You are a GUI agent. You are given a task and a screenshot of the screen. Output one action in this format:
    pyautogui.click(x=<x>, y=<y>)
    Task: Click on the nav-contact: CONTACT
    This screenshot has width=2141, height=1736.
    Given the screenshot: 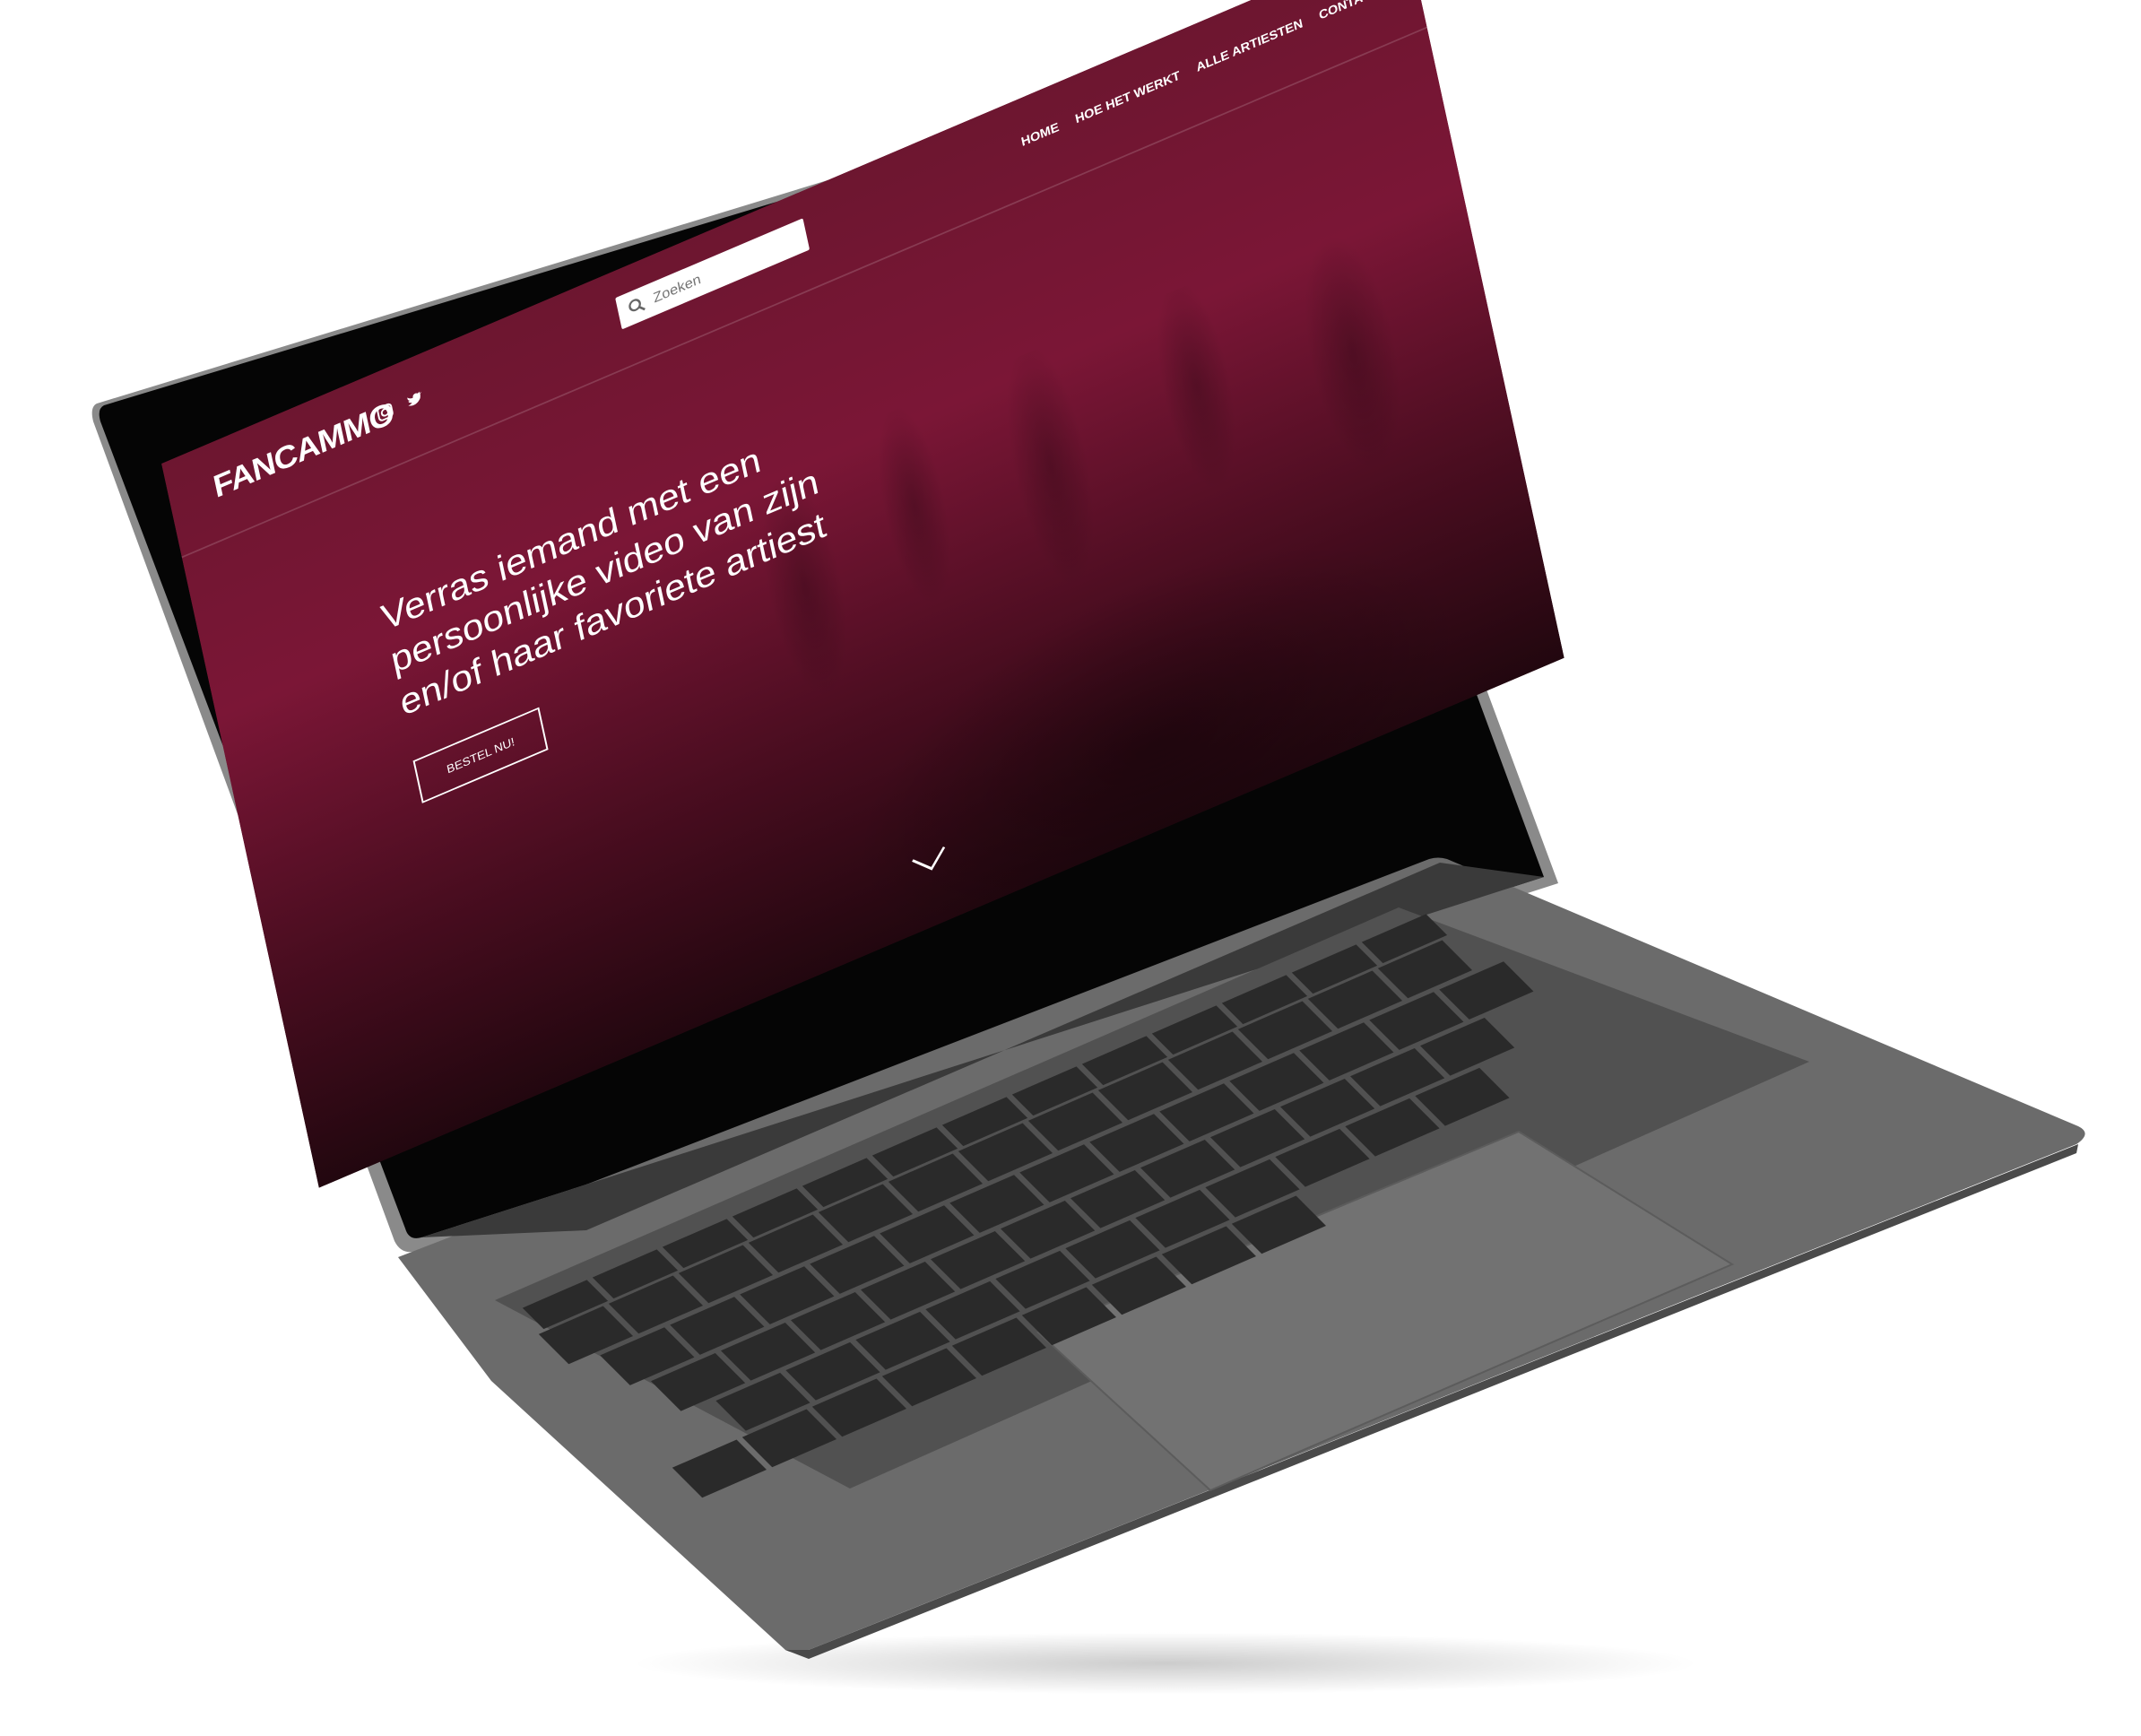 What is the action you would take?
    pyautogui.click(x=1349, y=11)
    